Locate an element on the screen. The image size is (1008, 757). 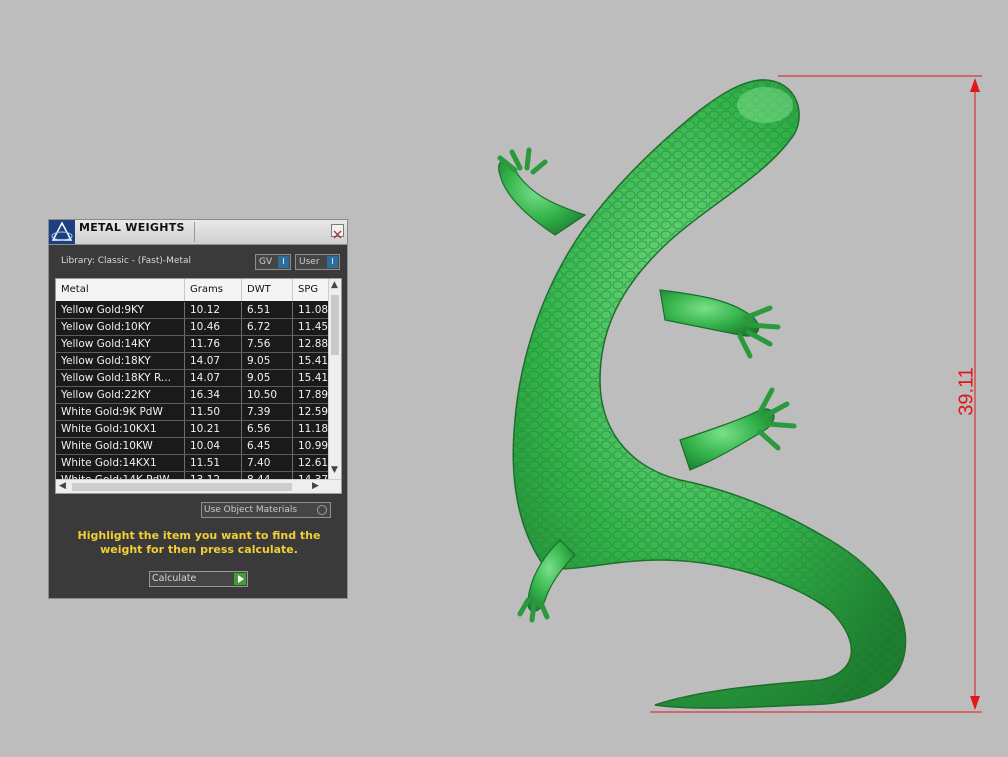
play-icon is located at coordinates (240, 579).